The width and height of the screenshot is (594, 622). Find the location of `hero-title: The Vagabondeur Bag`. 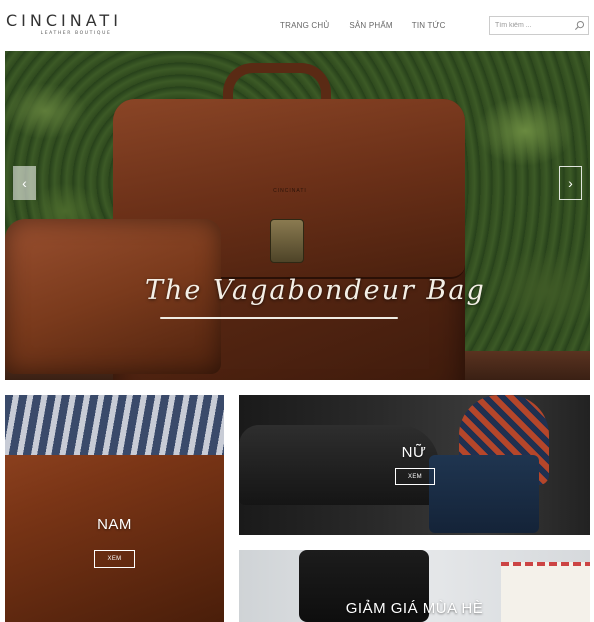

hero-title: The Vagabondeur Bag is located at coordinates (315, 290).